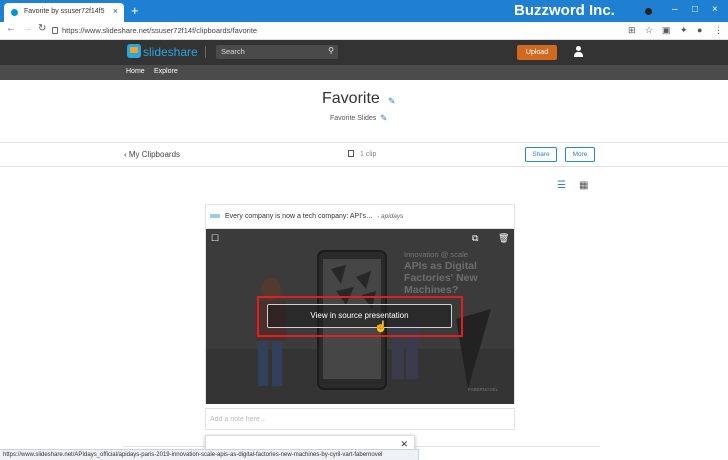 This screenshot has width=728, height=460. What do you see at coordinates (436, 254) in the screenshot?
I see `slide-line-1: Innovation @ scale` at bounding box center [436, 254].